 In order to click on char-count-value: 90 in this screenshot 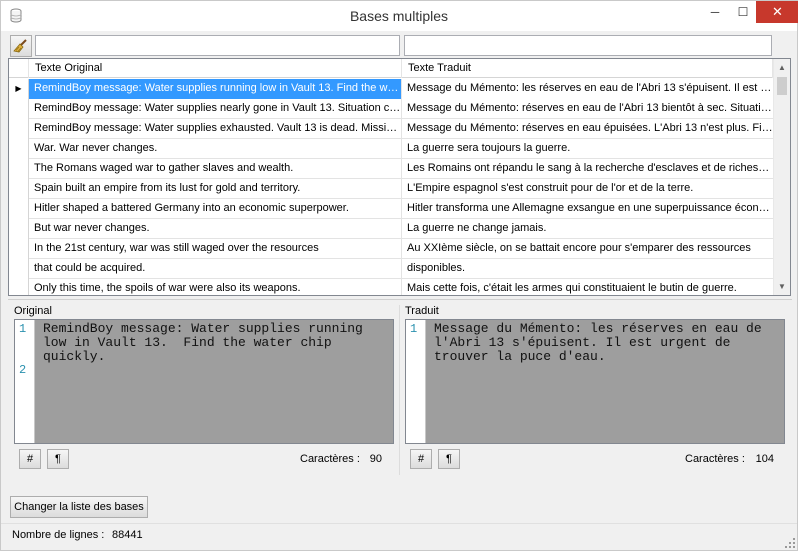, I will do `click(375, 459)`.